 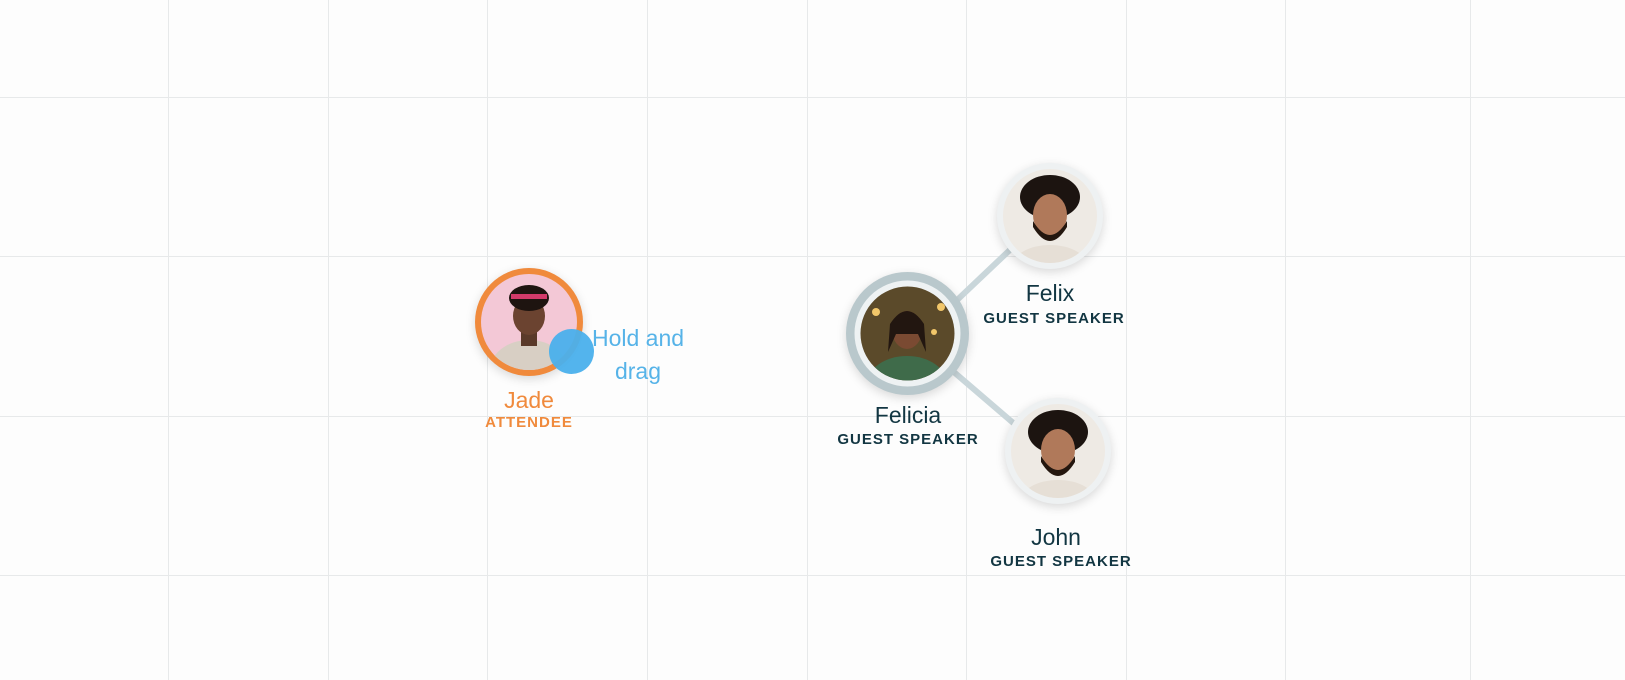 I want to click on person-role-felix: GUEST SPEAKER, so click(x=1054, y=318).